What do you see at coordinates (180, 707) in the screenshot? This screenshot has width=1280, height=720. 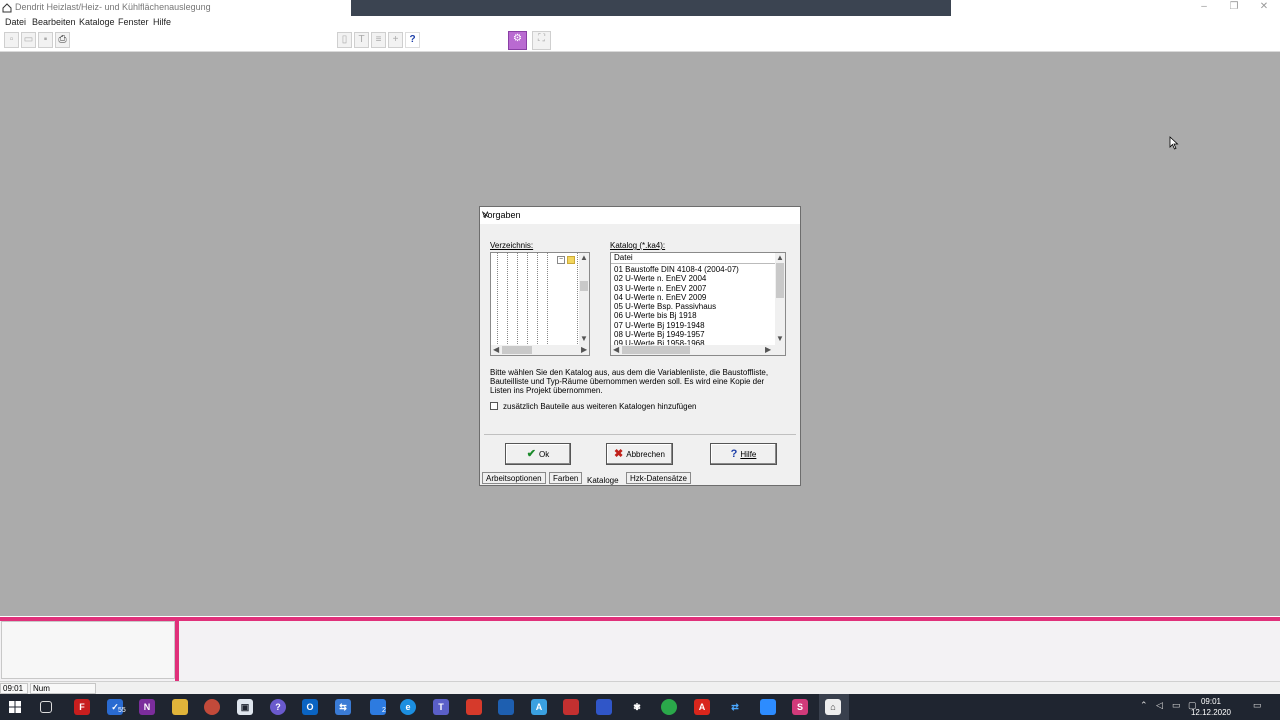 I see `file-explorer-icon` at bounding box center [180, 707].